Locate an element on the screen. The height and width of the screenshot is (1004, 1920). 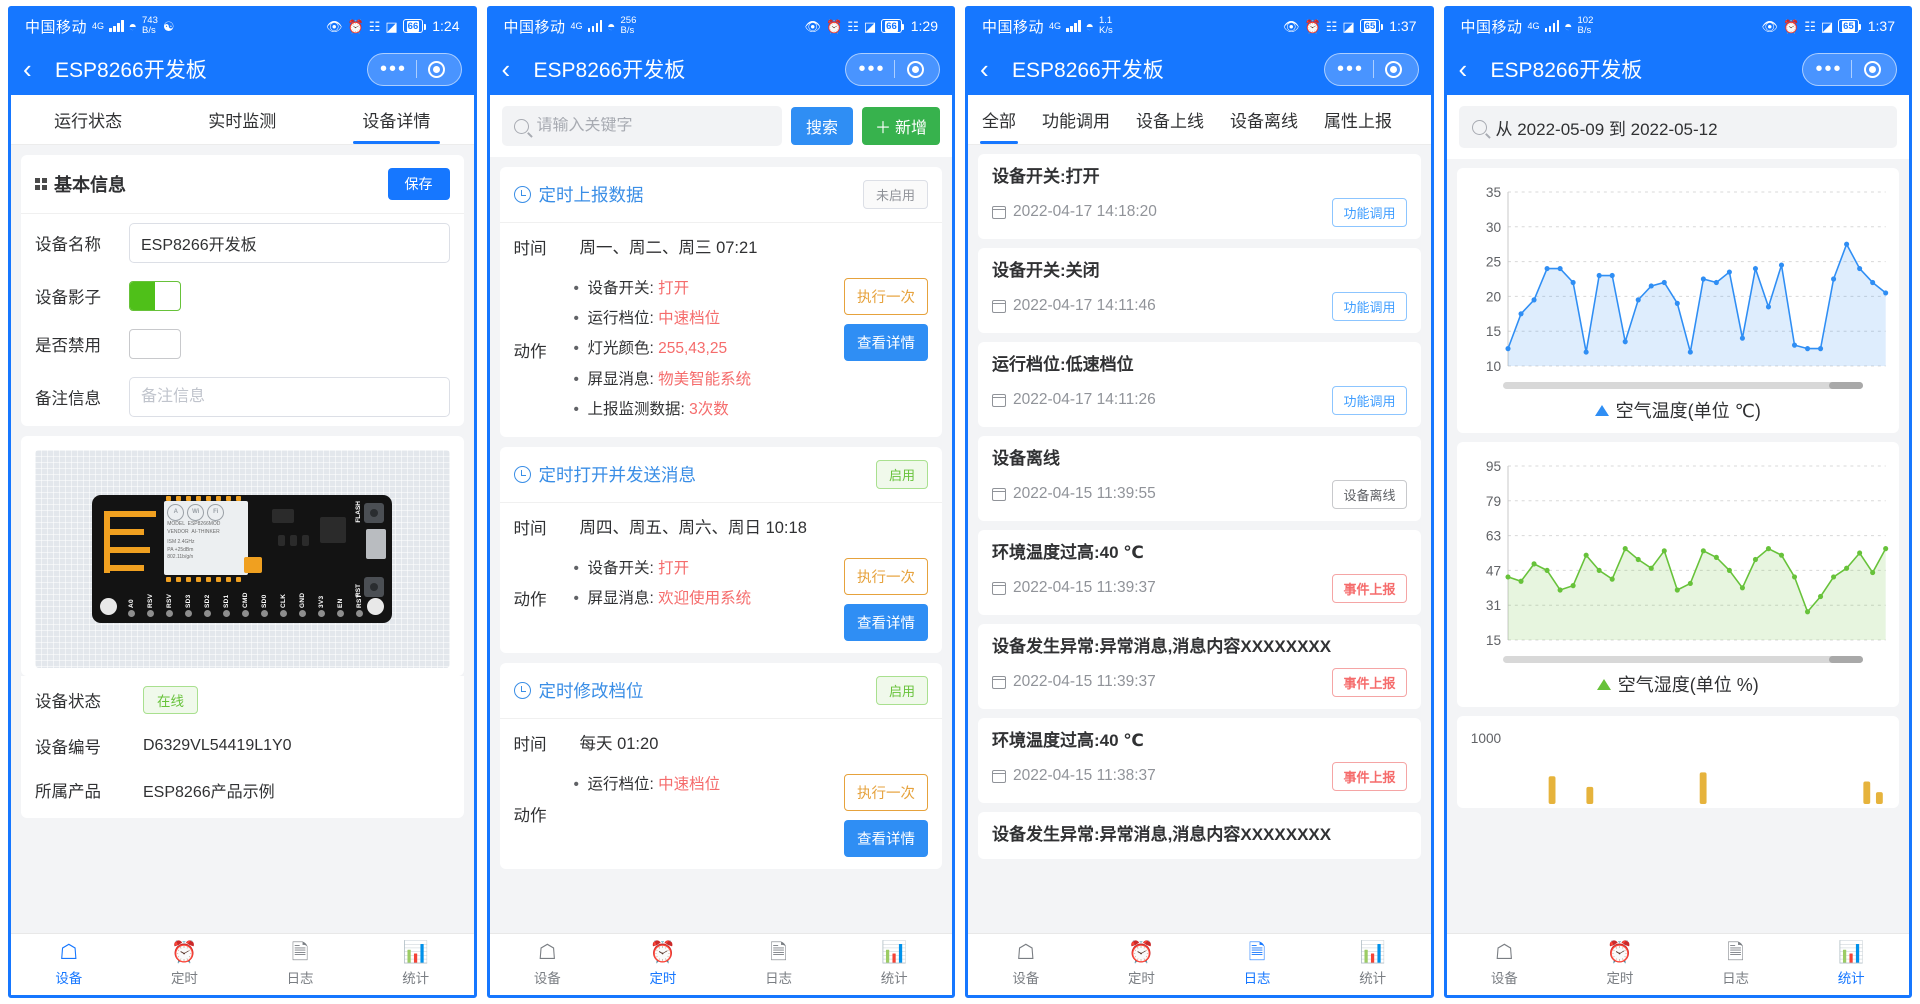
log-row: 运行档位:低速档位 2022-04-17 14:11:26 功能调用 is located at coordinates (1199, 384).